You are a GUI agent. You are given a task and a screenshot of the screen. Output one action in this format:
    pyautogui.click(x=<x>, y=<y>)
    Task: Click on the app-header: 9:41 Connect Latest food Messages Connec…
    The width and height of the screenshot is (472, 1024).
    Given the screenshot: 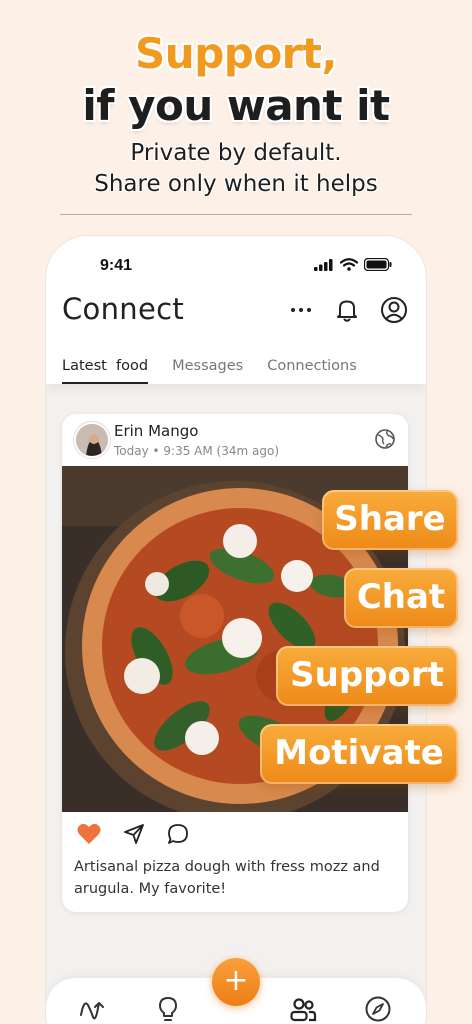 What is the action you would take?
    pyautogui.click(x=236, y=310)
    